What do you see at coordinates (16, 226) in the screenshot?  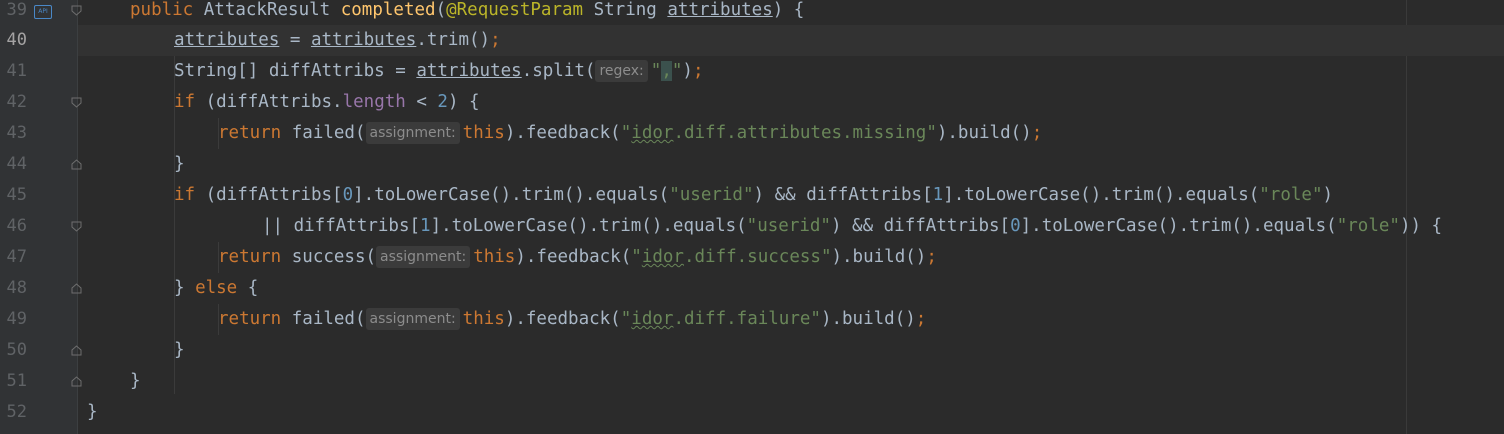 I see `line-number: 46` at bounding box center [16, 226].